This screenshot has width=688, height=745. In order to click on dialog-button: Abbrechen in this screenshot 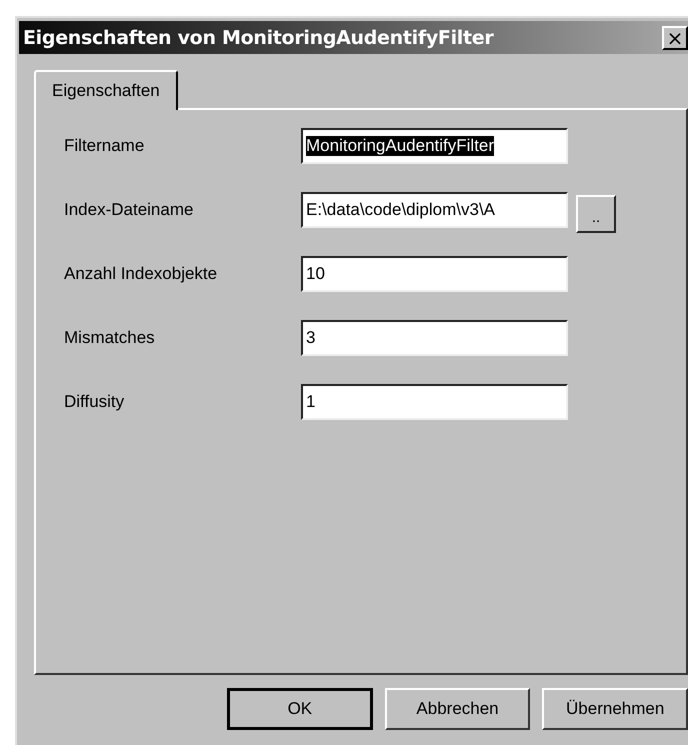, I will do `click(457, 709)`.